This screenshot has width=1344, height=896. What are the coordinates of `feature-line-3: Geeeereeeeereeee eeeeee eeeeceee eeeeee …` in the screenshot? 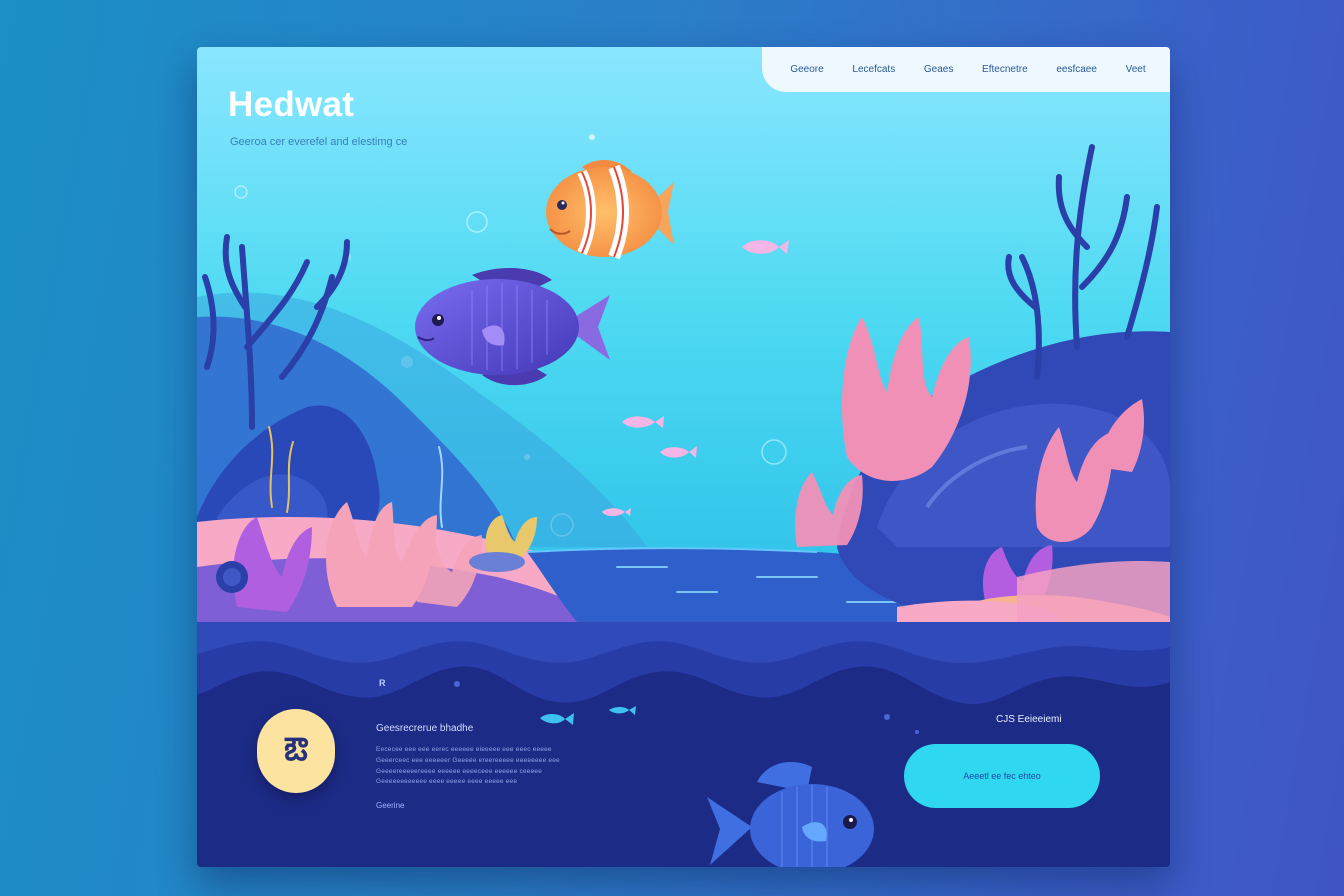 It's located at (459, 771).